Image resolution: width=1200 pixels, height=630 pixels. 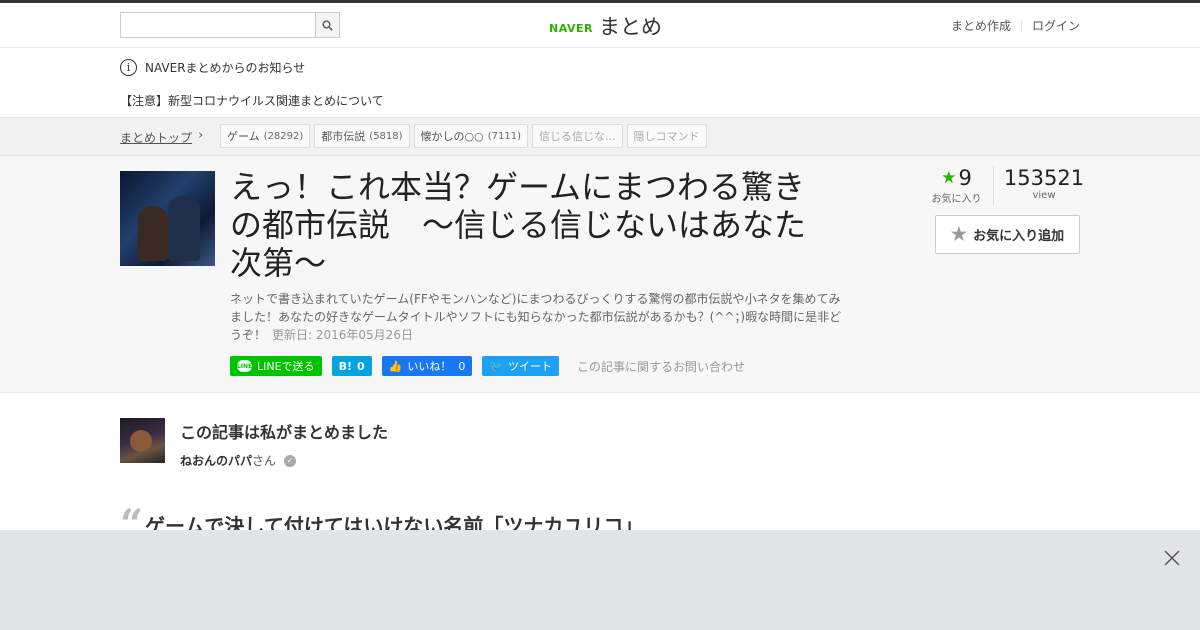 What do you see at coordinates (462, 366) in the screenshot?
I see `fb-like-count: 0` at bounding box center [462, 366].